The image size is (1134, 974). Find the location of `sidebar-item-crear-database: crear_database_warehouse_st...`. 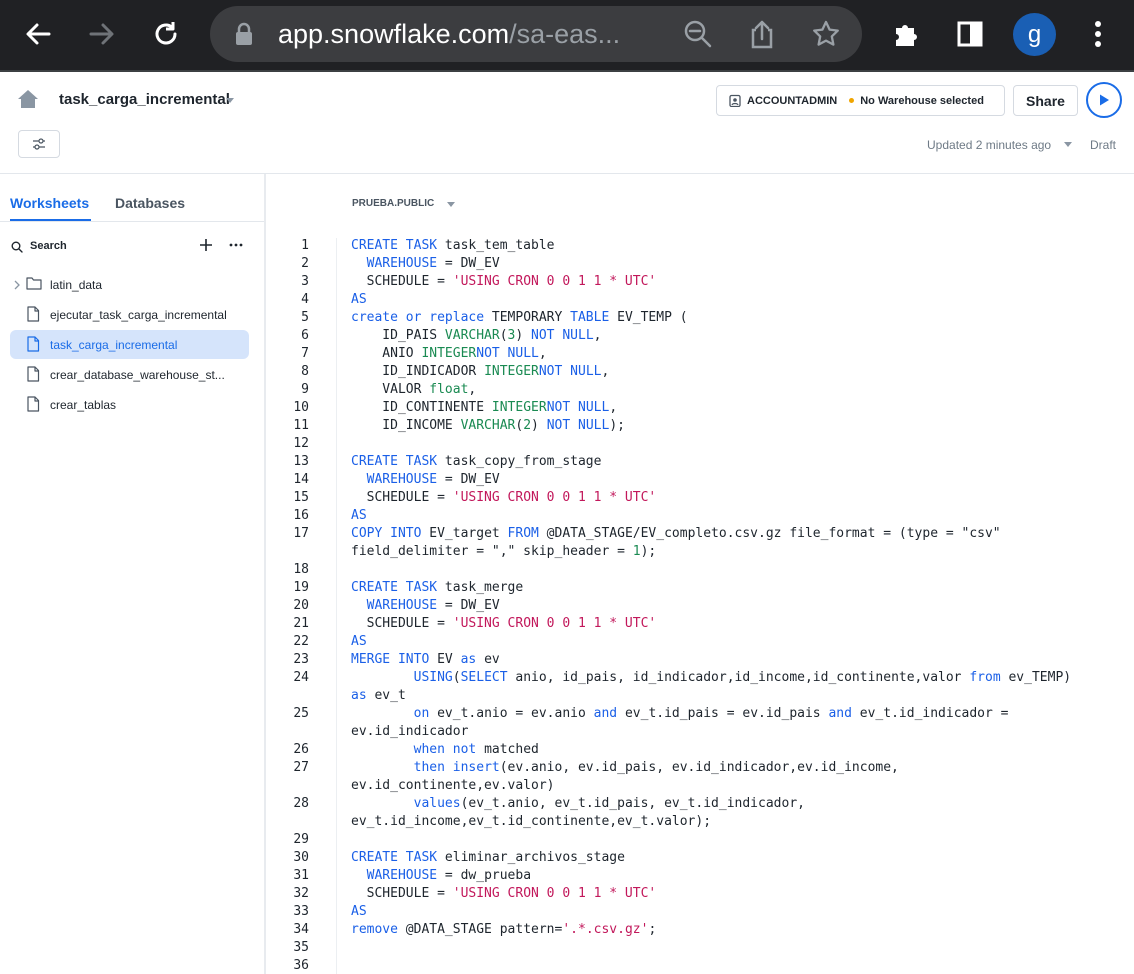

sidebar-item-crear-database: crear_database_warehouse_st... is located at coordinates (129, 374).